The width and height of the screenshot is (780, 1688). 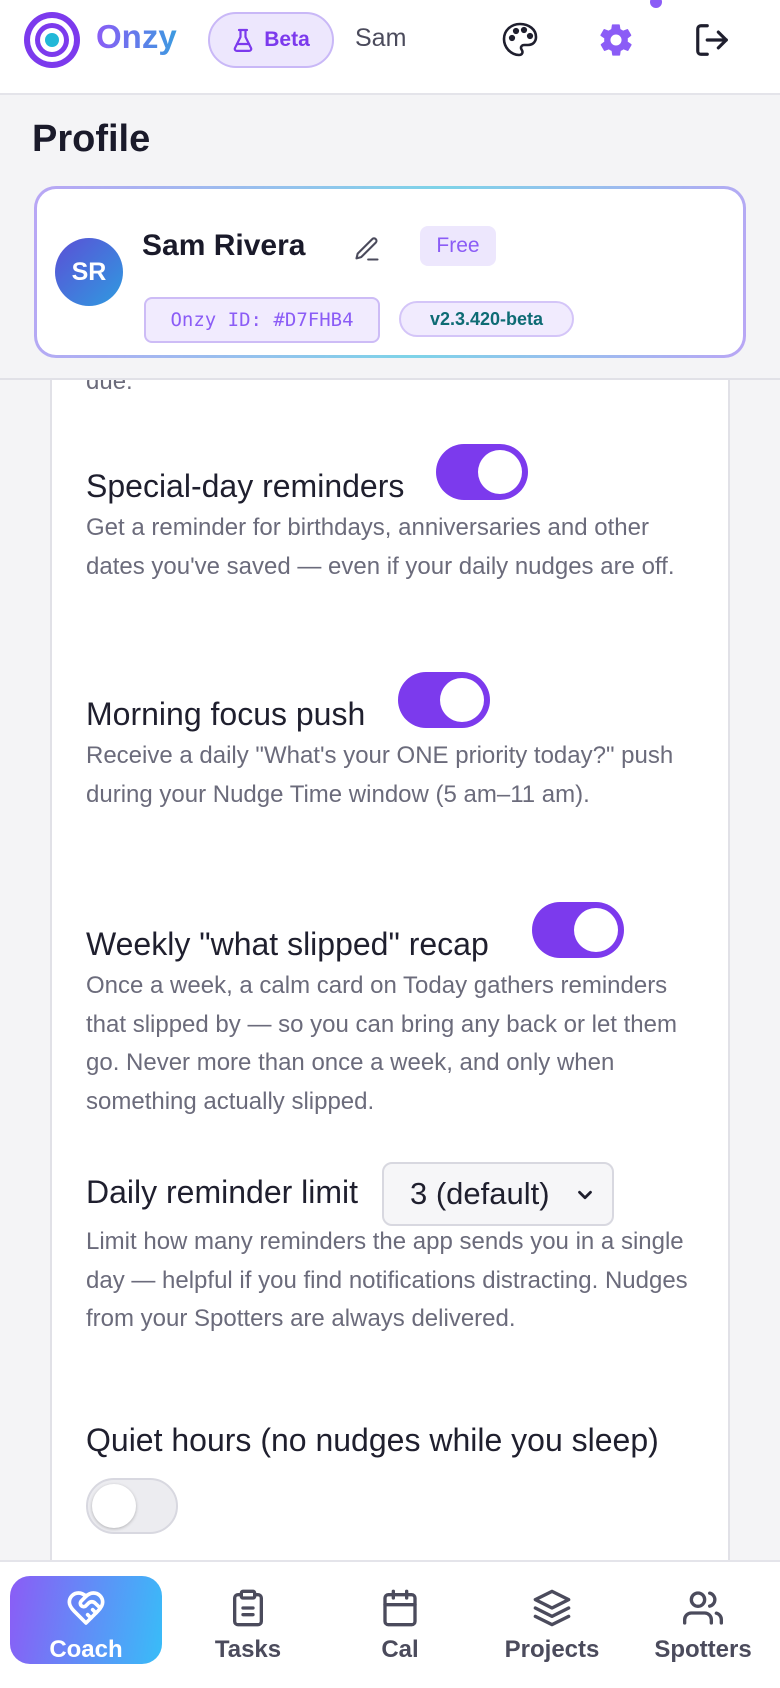 What do you see at coordinates (400, 1649) in the screenshot?
I see `nav-cal-label: Cal` at bounding box center [400, 1649].